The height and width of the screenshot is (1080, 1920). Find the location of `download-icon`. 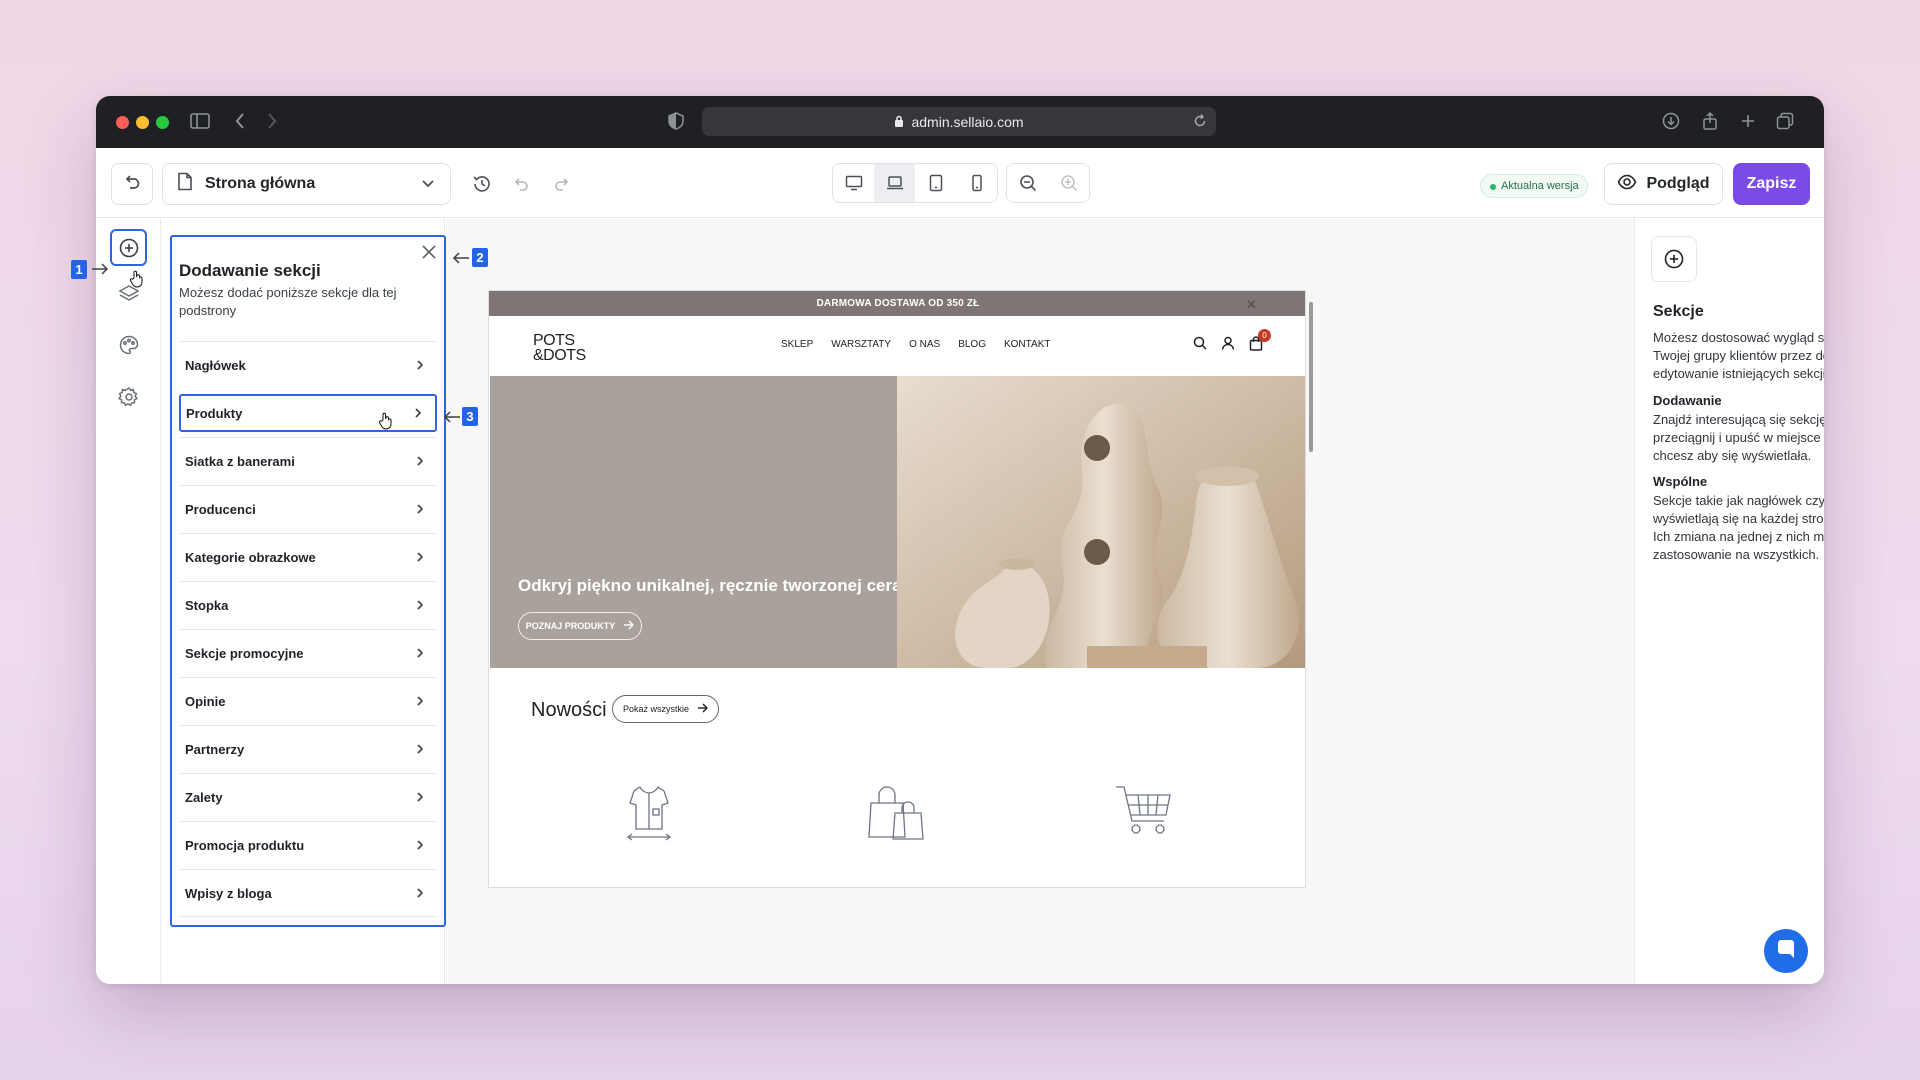

download-icon is located at coordinates (1671, 123).